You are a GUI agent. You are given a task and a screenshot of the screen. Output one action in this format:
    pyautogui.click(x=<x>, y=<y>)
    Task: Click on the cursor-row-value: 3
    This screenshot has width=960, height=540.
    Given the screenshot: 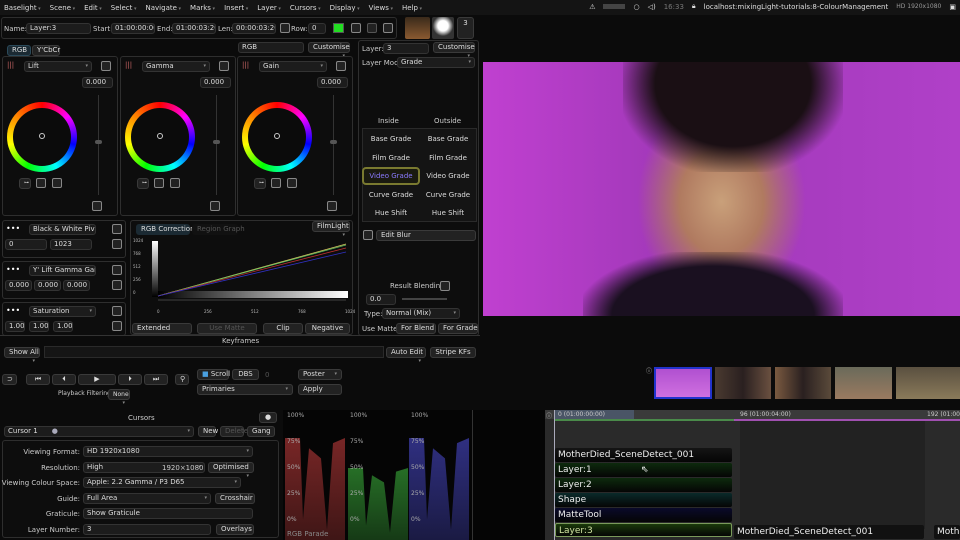 What is the action you would take?
    pyautogui.click(x=147, y=529)
    